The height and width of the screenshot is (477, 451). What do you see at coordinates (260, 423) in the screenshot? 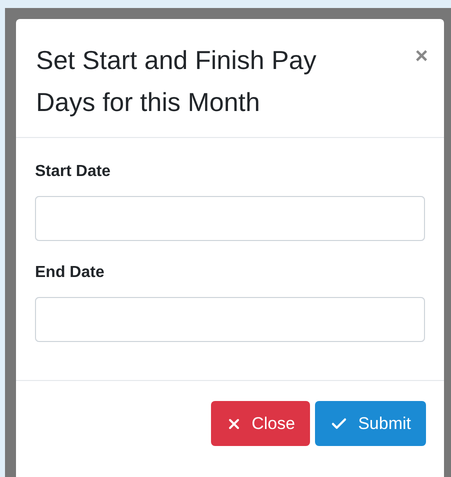
I see `close-button: Close` at bounding box center [260, 423].